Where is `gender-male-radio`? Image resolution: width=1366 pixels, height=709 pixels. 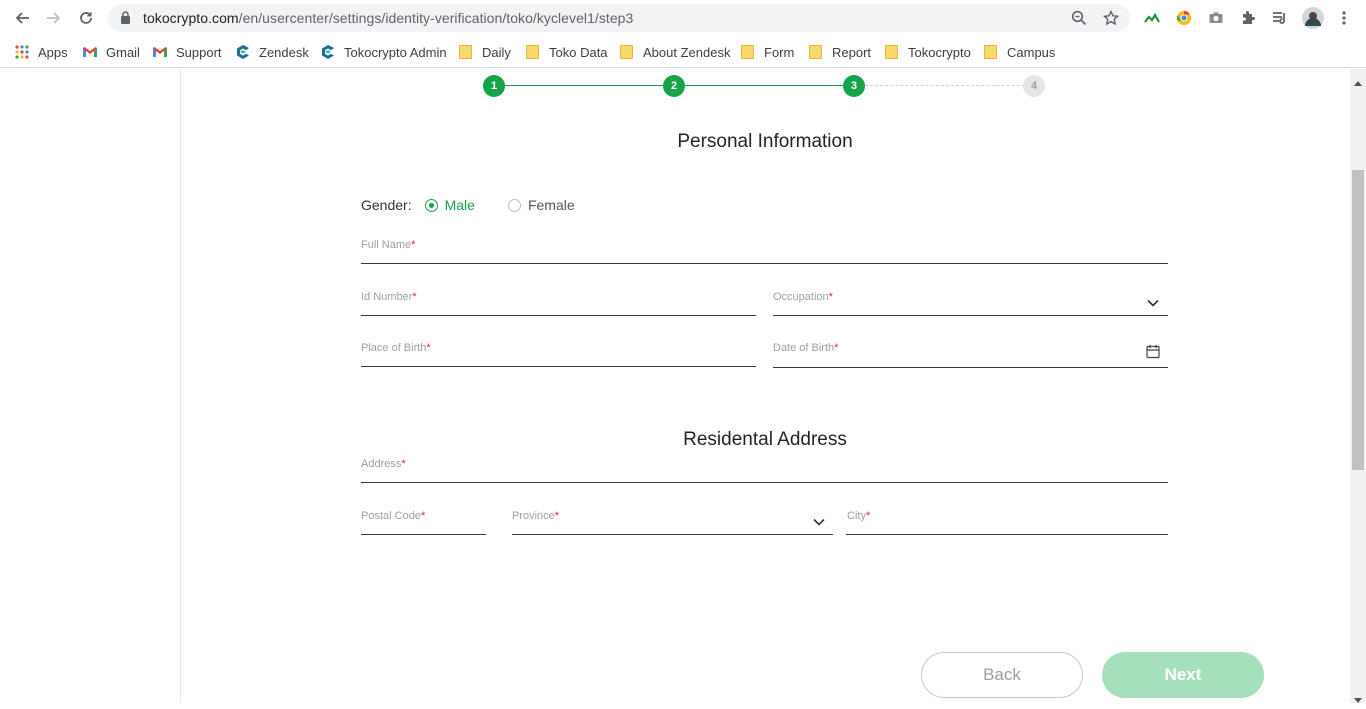 gender-male-radio is located at coordinates (431, 205).